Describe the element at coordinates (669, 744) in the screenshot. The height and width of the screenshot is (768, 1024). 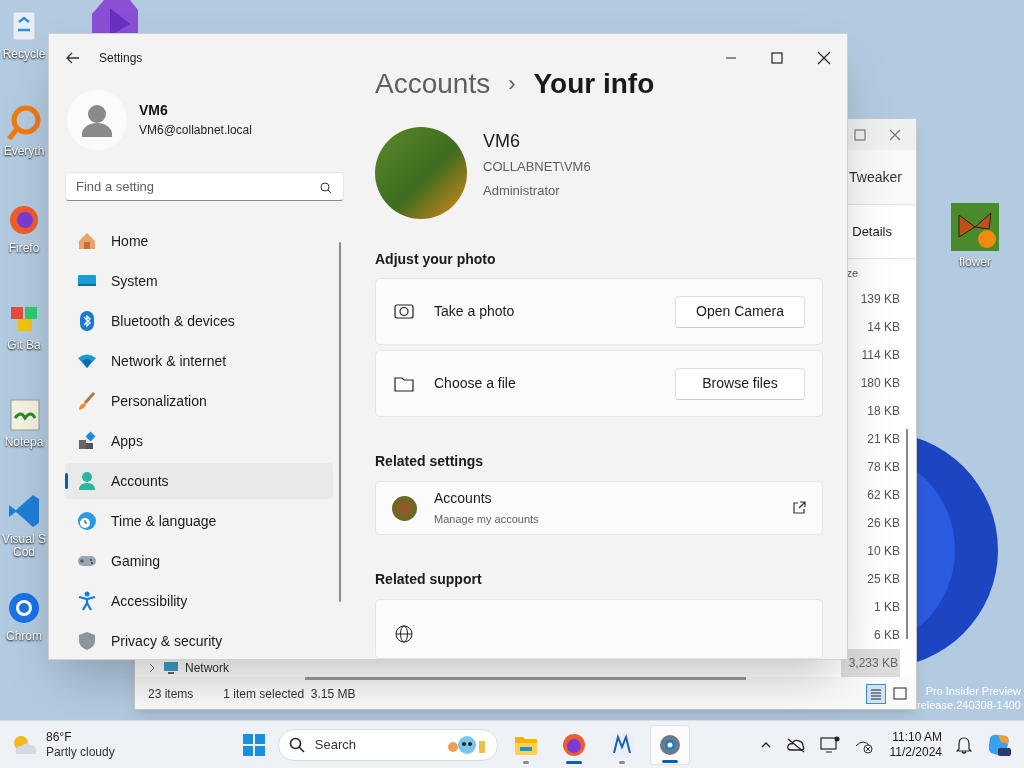
I see `taskbar-app` at that location.